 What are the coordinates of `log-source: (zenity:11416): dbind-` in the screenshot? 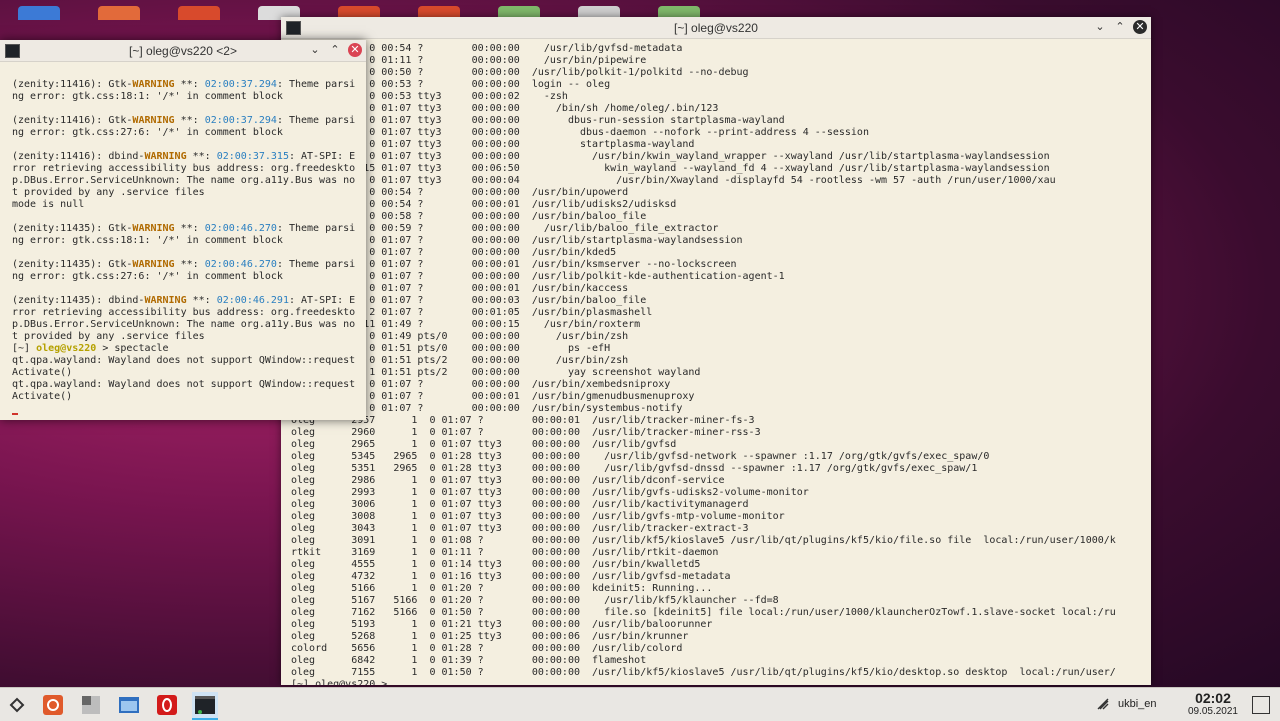 It's located at (78, 156).